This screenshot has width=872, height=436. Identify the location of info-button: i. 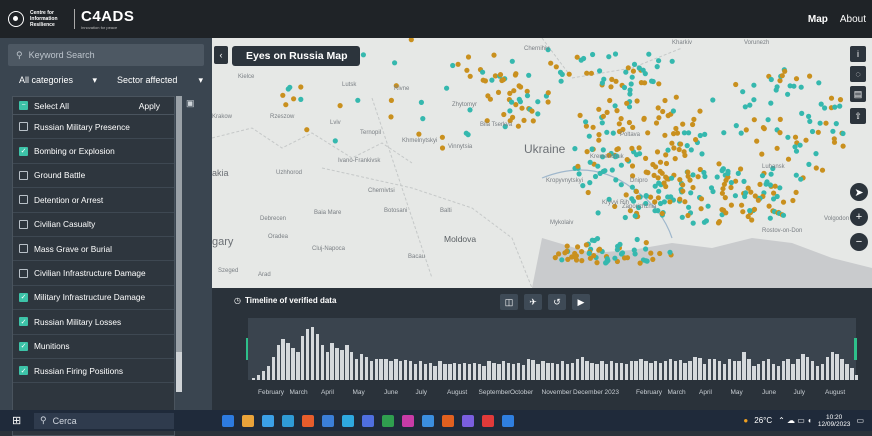
(858, 54).